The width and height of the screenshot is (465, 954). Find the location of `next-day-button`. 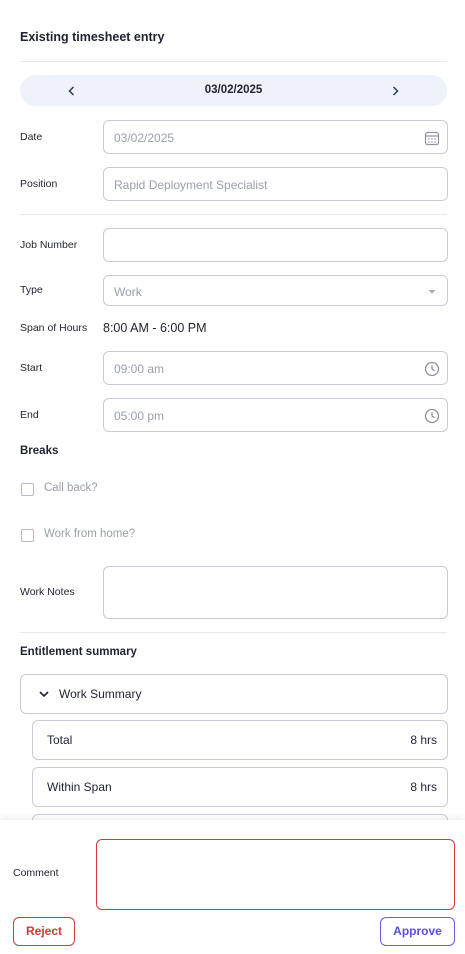

next-day-button is located at coordinates (395, 91).